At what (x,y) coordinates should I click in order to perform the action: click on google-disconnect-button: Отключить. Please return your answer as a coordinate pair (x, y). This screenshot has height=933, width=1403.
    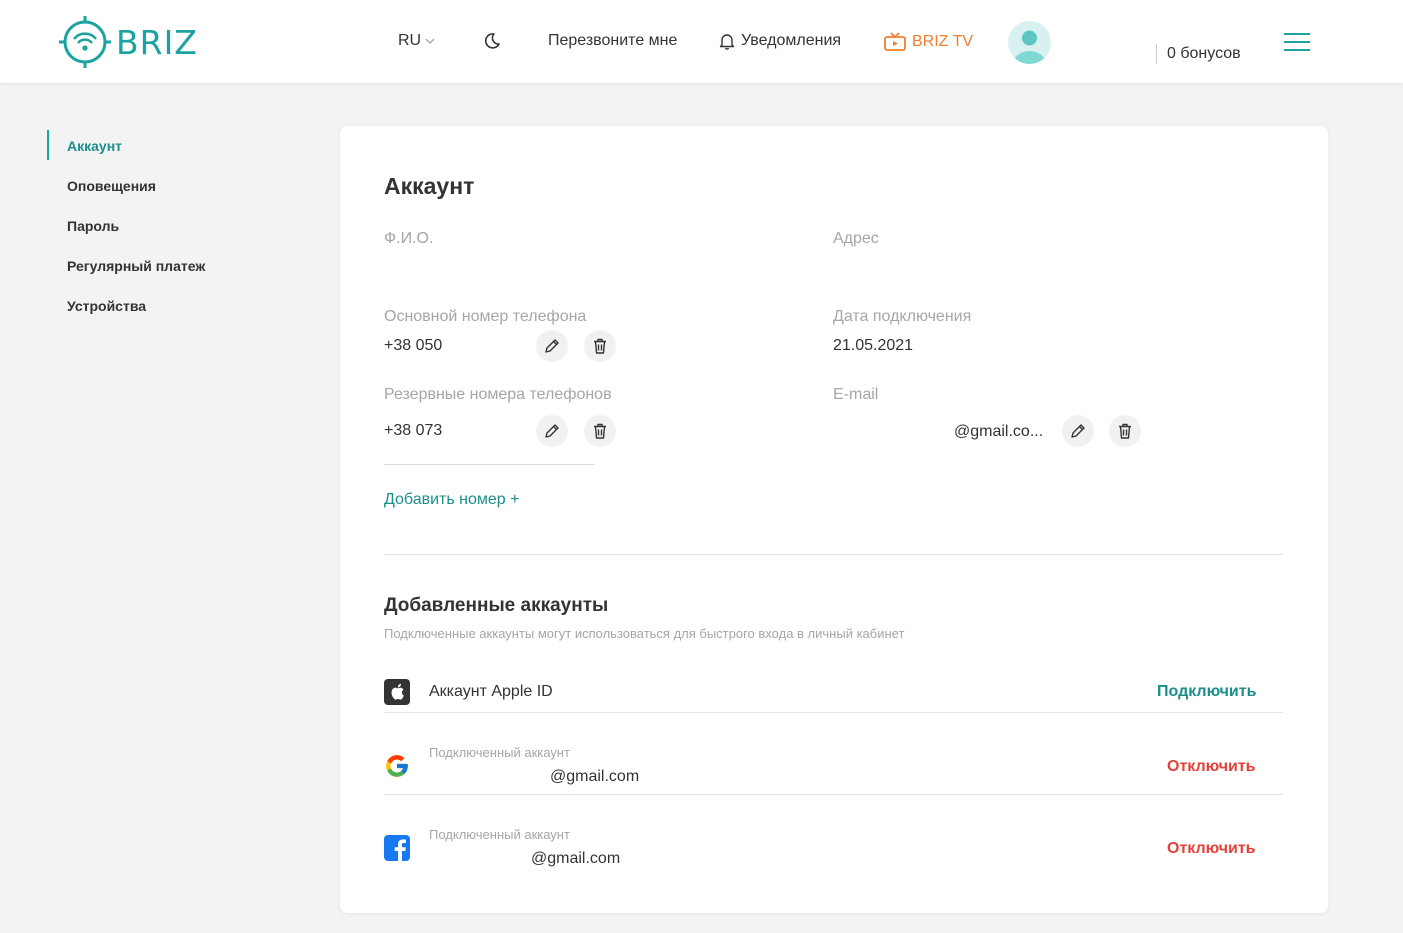
    Looking at the image, I should click on (1211, 767).